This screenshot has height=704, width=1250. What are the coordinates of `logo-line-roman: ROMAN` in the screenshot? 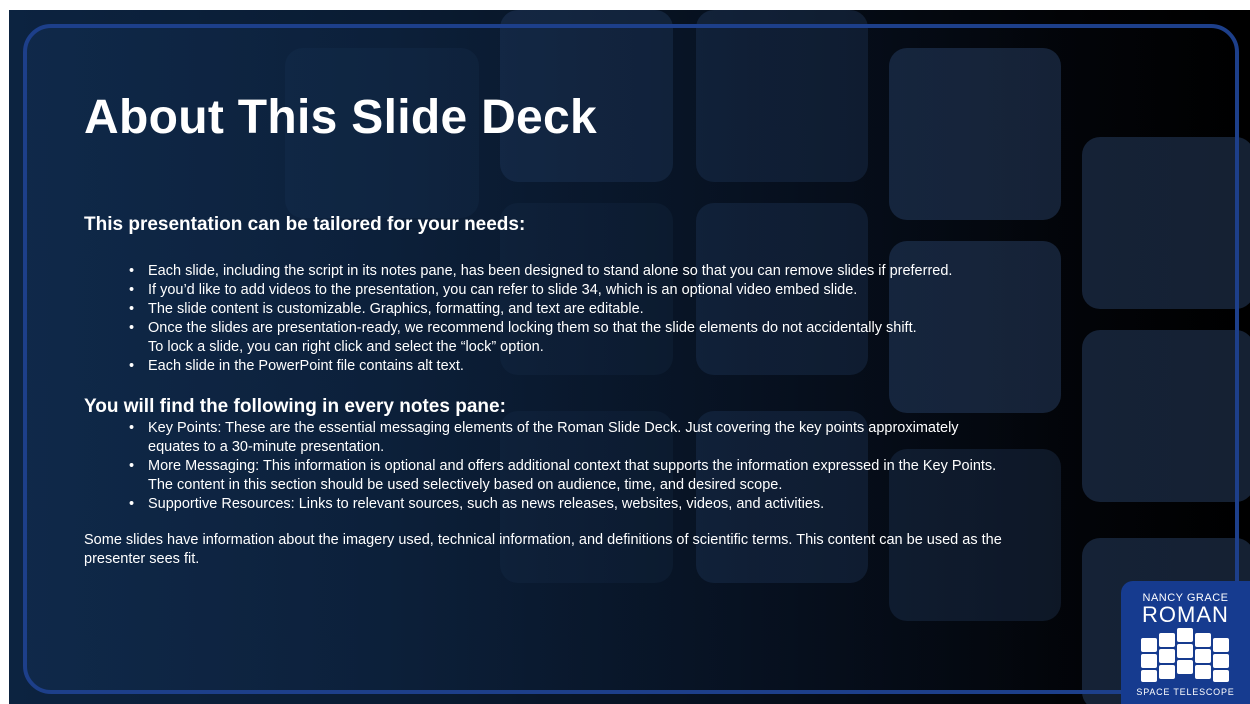 It's located at (1185, 614).